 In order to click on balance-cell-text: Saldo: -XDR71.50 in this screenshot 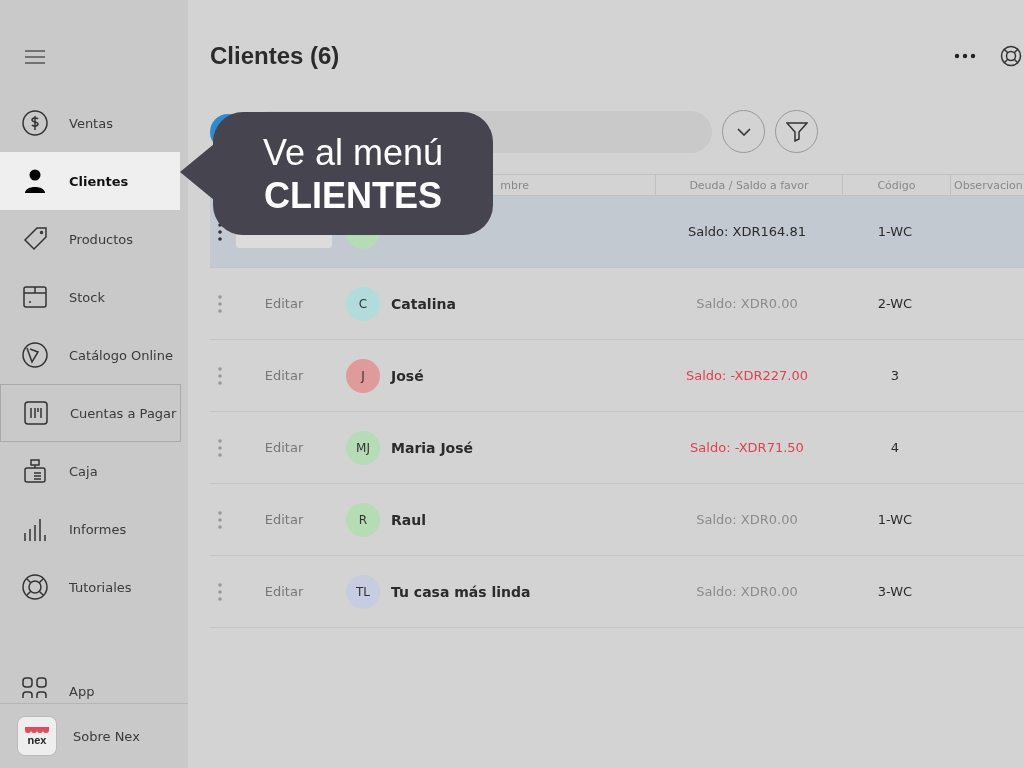, I will do `click(747, 447)`.